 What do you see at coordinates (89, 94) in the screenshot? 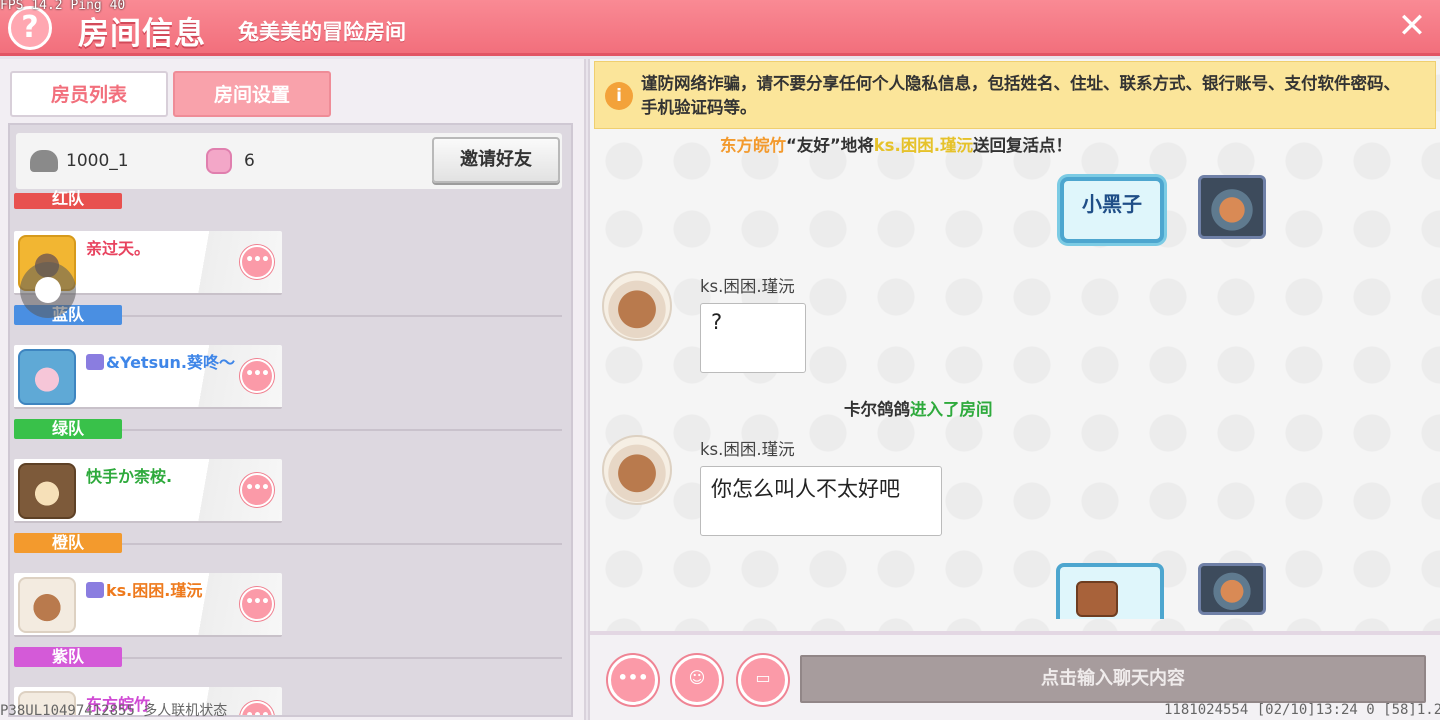
I see `tab-member-list: 房员列表` at bounding box center [89, 94].